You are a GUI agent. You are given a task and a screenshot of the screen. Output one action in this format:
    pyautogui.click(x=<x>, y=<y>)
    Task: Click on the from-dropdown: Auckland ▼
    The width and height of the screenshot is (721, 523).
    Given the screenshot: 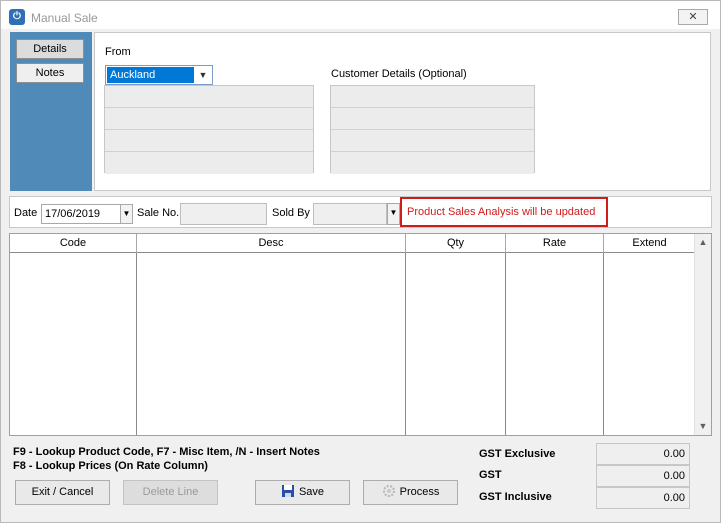 What is the action you would take?
    pyautogui.click(x=159, y=75)
    